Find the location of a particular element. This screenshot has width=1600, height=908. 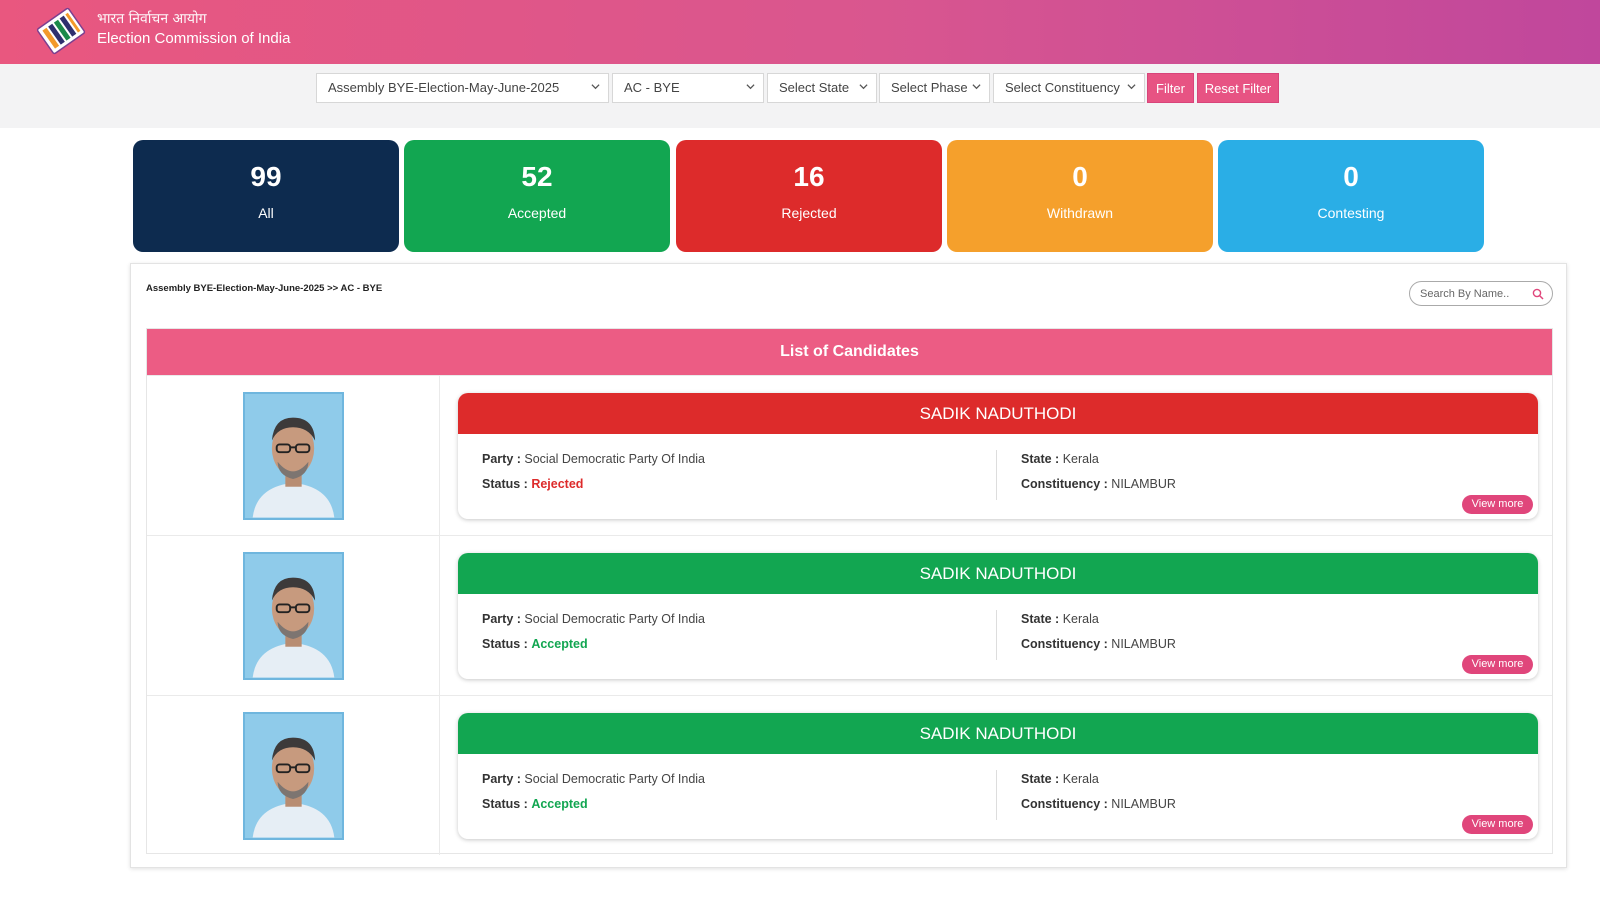

stat-label: Withdrawn is located at coordinates (1080, 213).